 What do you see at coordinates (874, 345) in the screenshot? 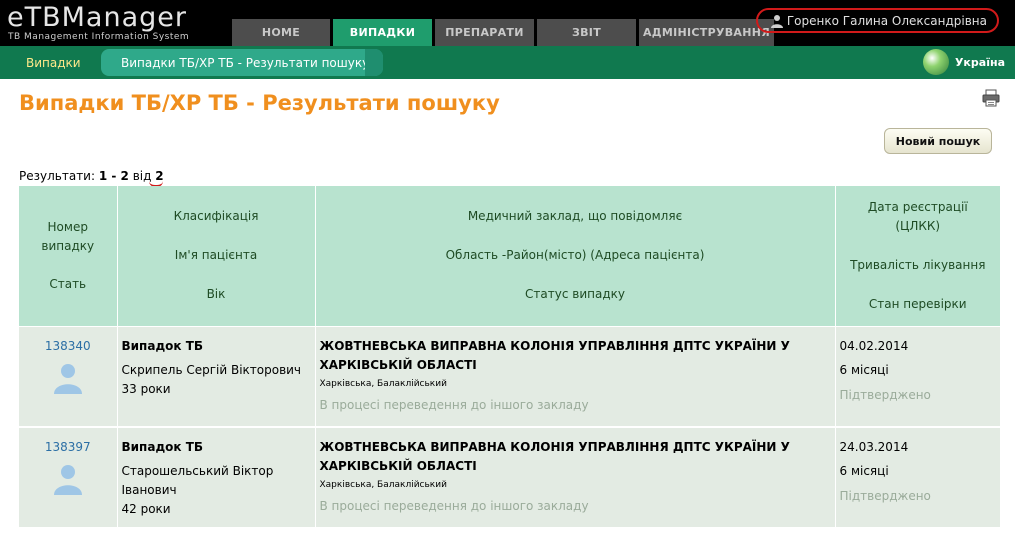
I see `registration-date: 04.02.2014` at bounding box center [874, 345].